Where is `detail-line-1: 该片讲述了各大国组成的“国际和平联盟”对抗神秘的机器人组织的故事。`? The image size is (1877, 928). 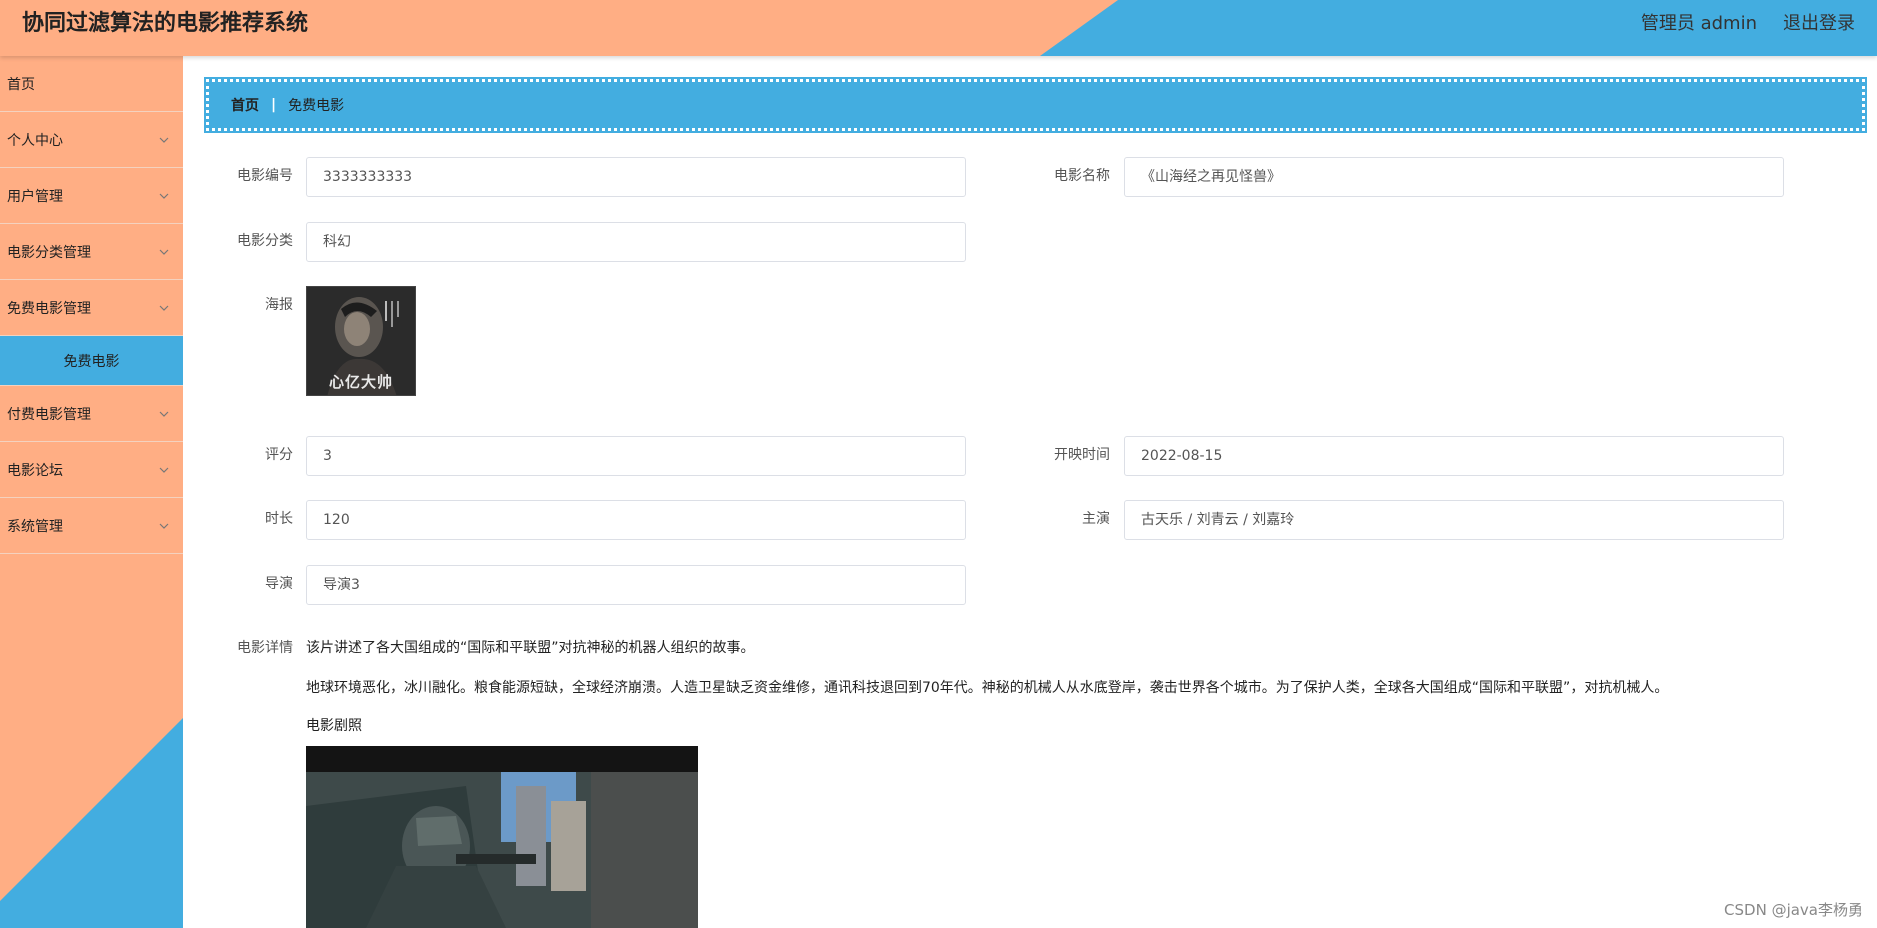 detail-line-1: 该片讲述了各大国组成的“国际和平联盟”对抗神秘的机器人组织的故事。 is located at coordinates (530, 648).